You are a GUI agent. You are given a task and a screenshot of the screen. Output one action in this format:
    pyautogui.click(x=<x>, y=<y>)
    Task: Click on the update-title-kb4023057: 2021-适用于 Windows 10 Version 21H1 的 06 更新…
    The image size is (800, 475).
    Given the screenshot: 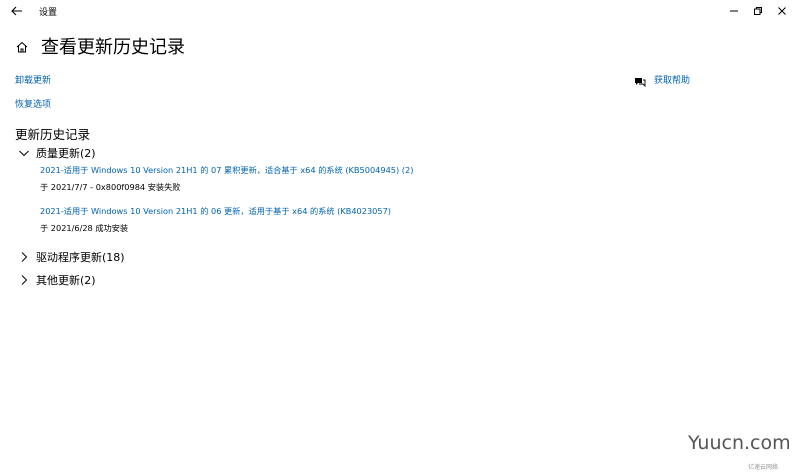 What is the action you would take?
    pyautogui.click(x=215, y=211)
    